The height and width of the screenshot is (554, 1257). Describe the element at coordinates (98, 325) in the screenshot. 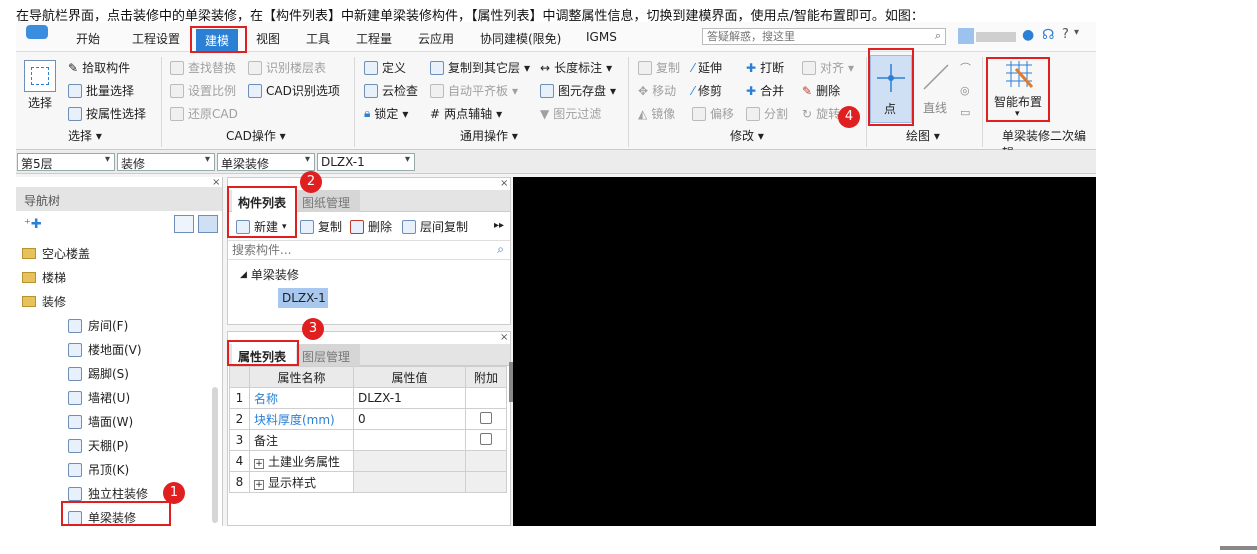

I see `nav-item: 房间(F)` at that location.